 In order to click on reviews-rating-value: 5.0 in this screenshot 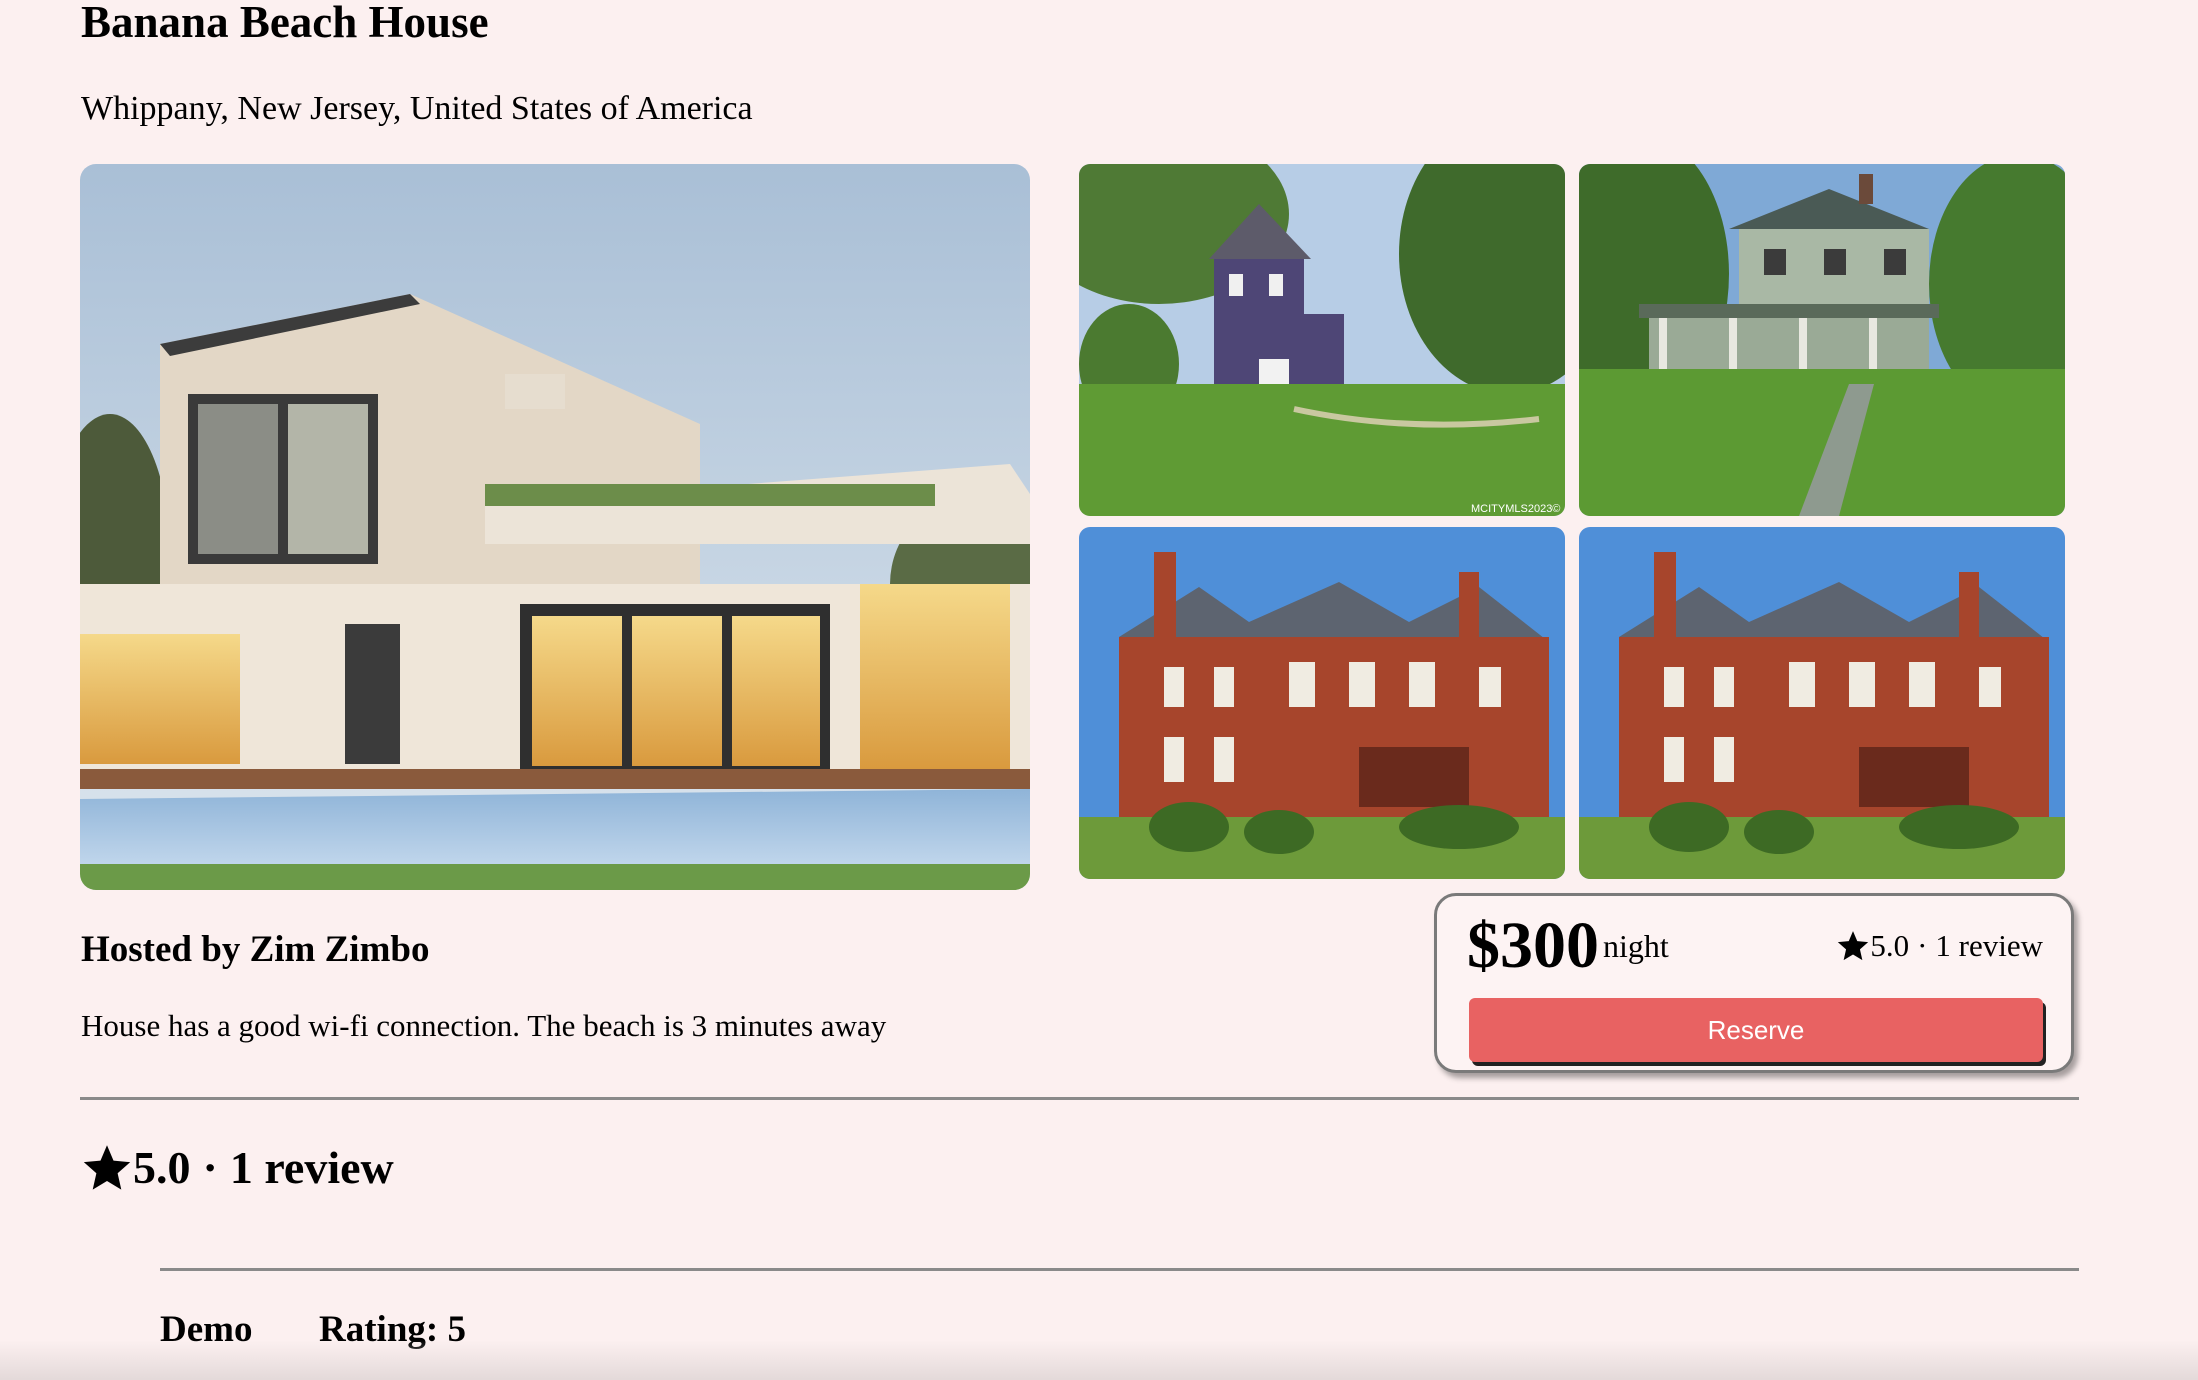, I will do `click(162, 1167)`.